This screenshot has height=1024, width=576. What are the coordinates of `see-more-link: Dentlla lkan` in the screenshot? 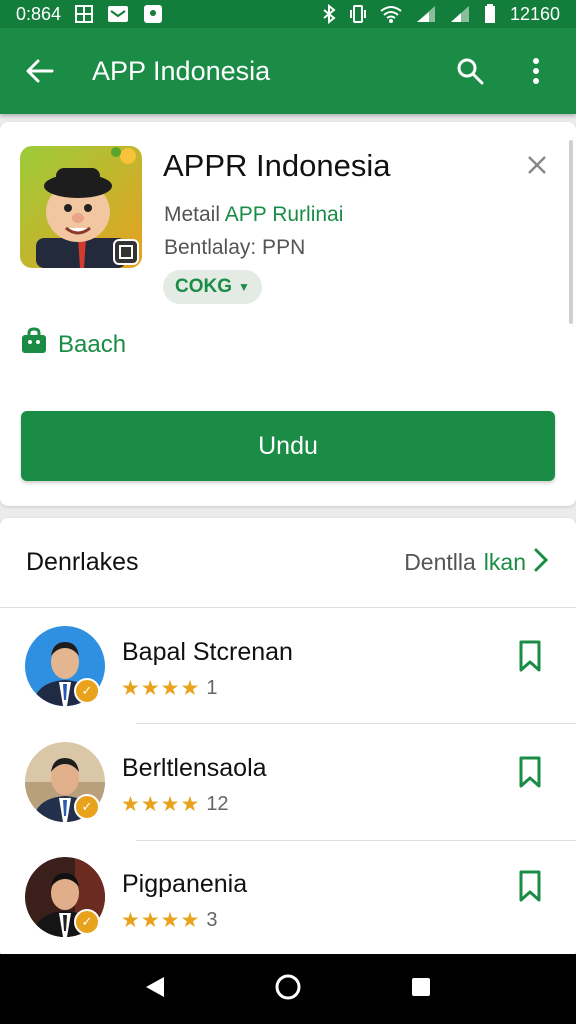 It's located at (476, 563).